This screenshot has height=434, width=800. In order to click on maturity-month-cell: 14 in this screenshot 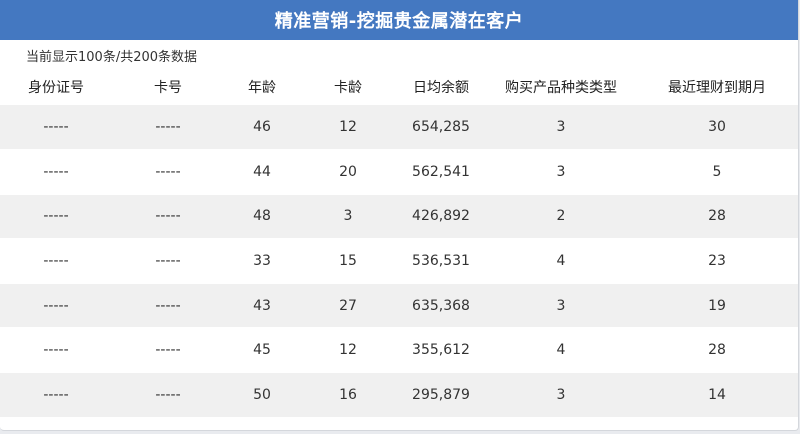, I will do `click(717, 395)`.